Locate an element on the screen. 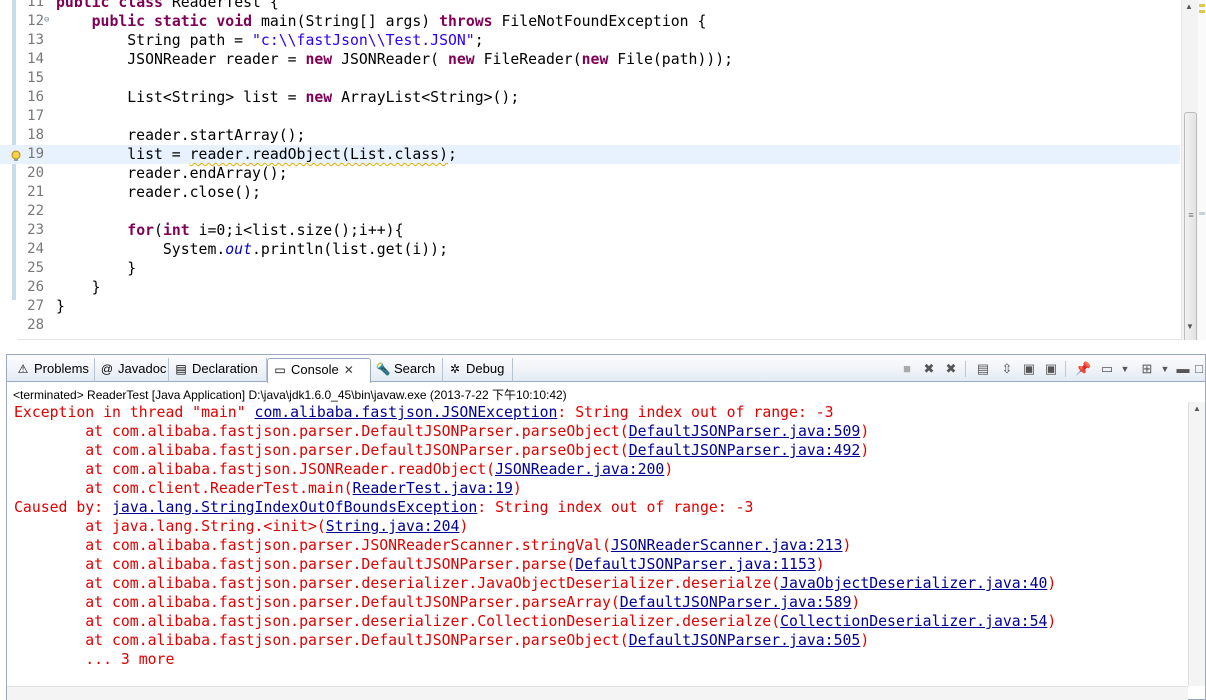  console-horizontal-scrollbar is located at coordinates (597, 693).